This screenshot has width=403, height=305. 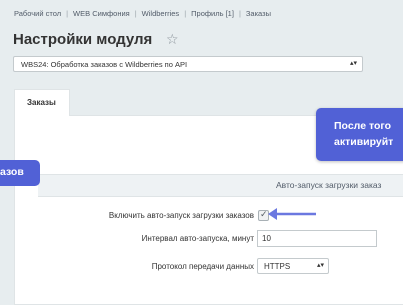 I want to click on breadcrumb-item-orders: Заказы, so click(x=258, y=13).